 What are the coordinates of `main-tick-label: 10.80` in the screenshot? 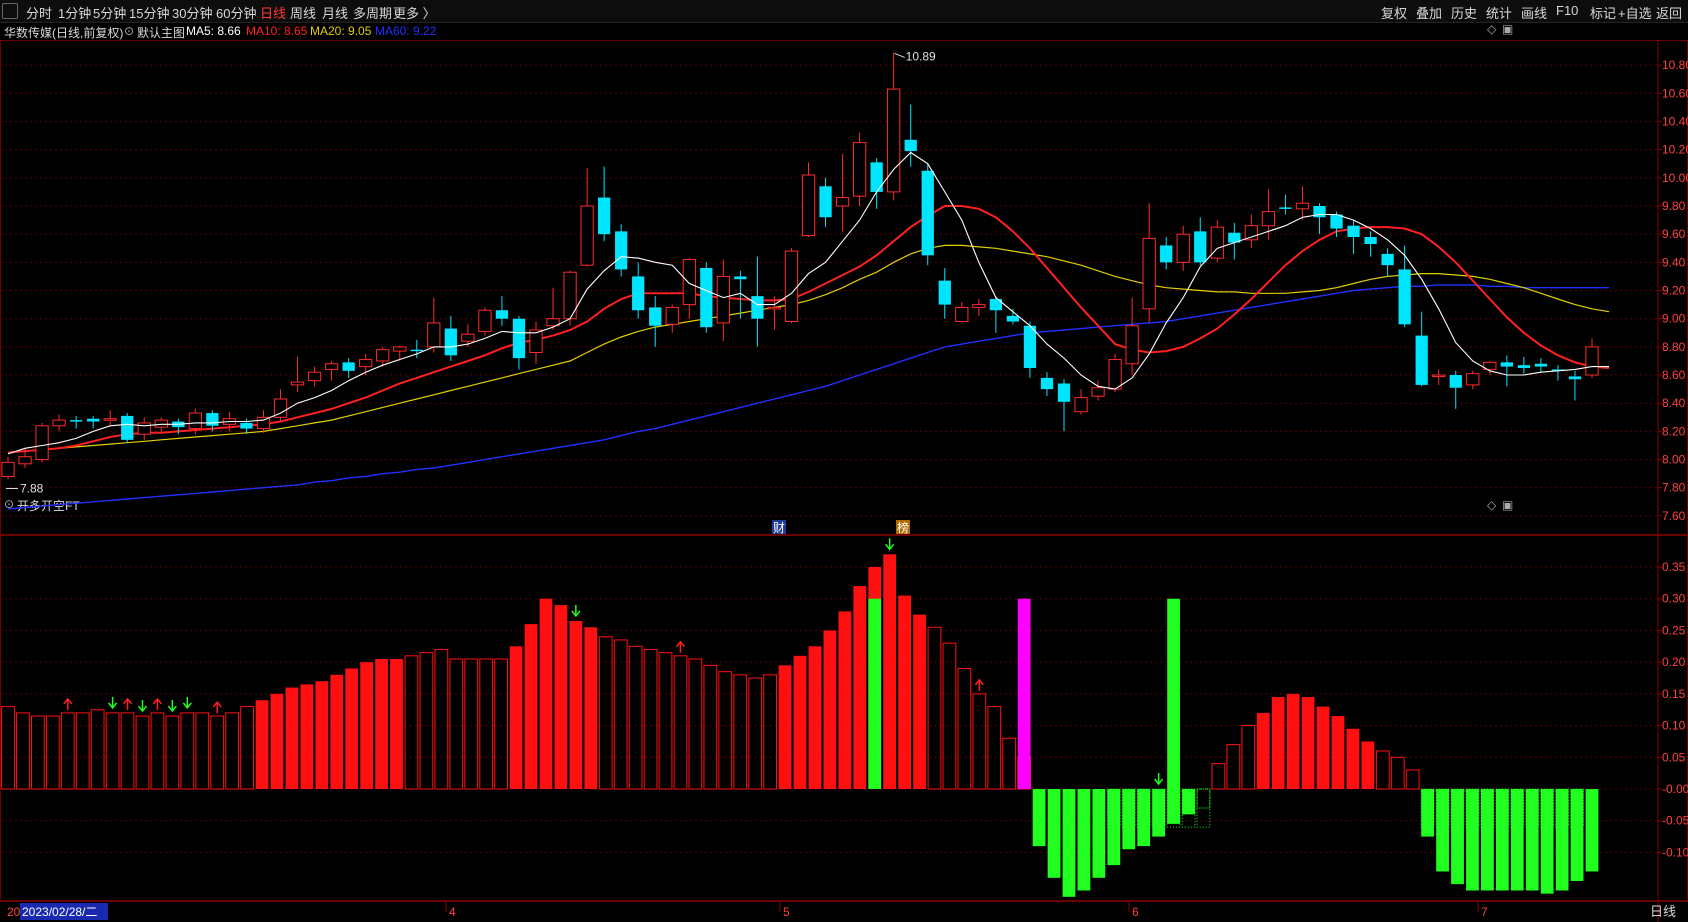 It's located at (1675, 65).